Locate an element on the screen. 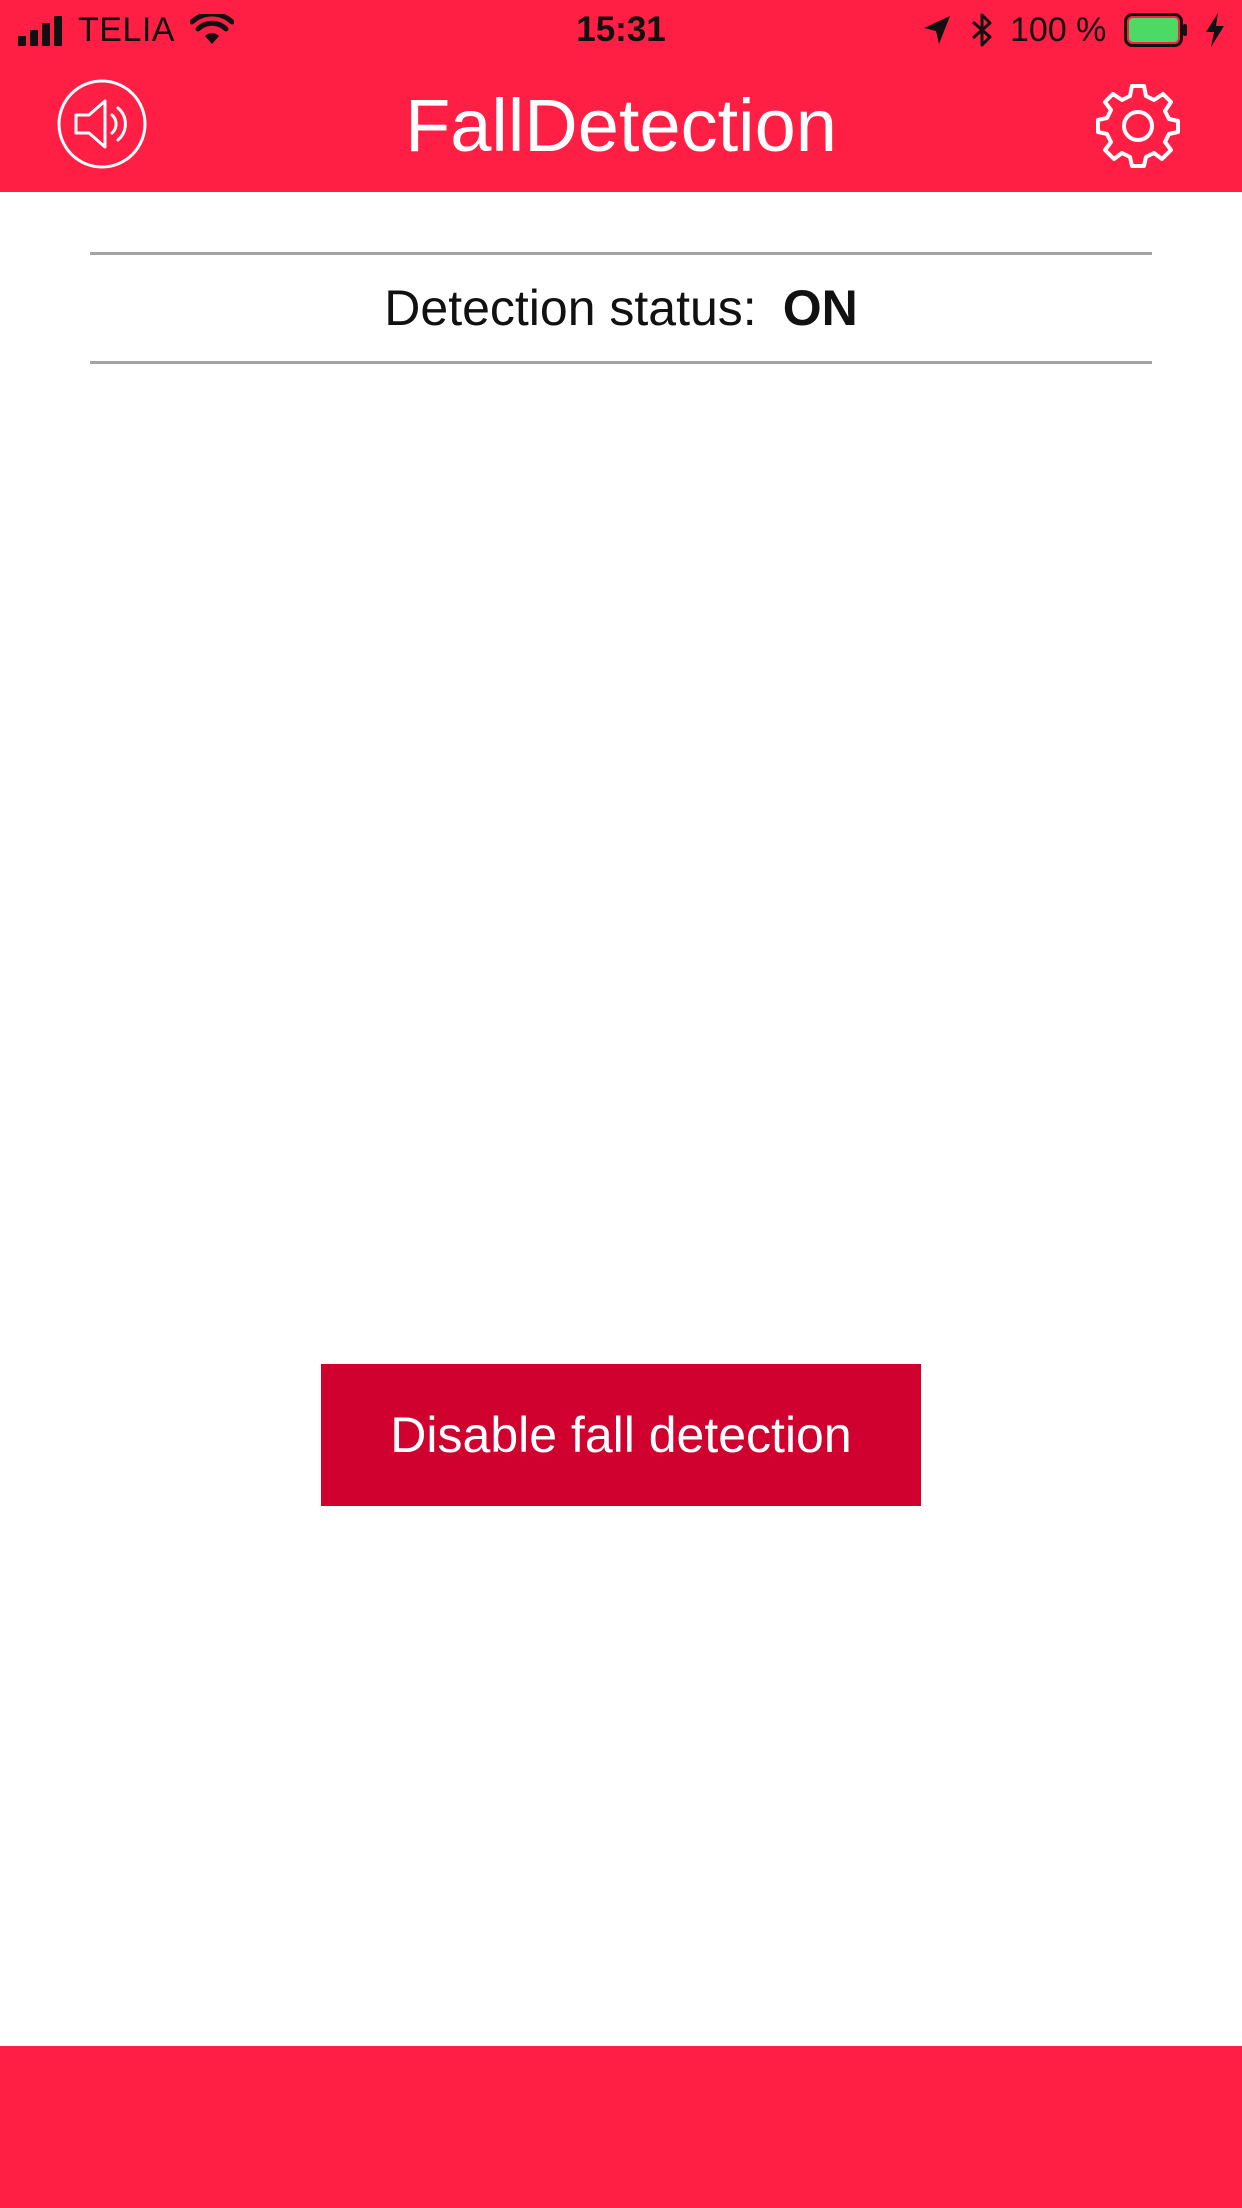 The width and height of the screenshot is (1242, 2208). location-arrow-icon is located at coordinates (937, 30).